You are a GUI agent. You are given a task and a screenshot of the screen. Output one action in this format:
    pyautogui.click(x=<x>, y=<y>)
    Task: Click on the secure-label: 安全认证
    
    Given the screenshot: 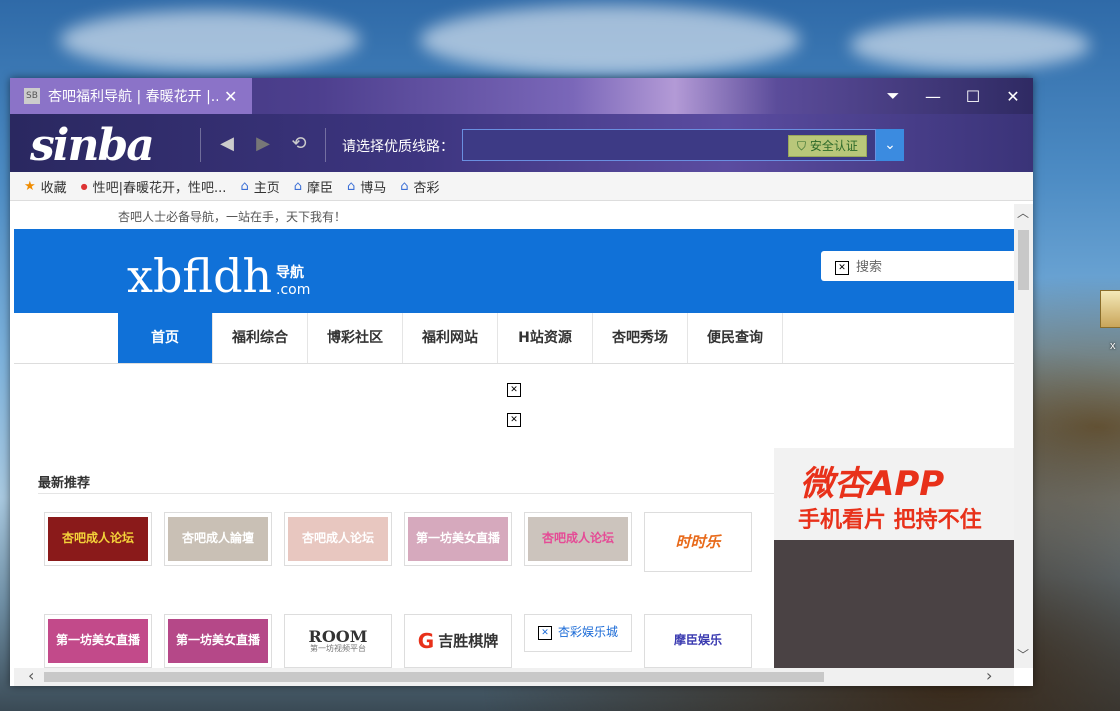 What is the action you would take?
    pyautogui.click(x=833, y=146)
    